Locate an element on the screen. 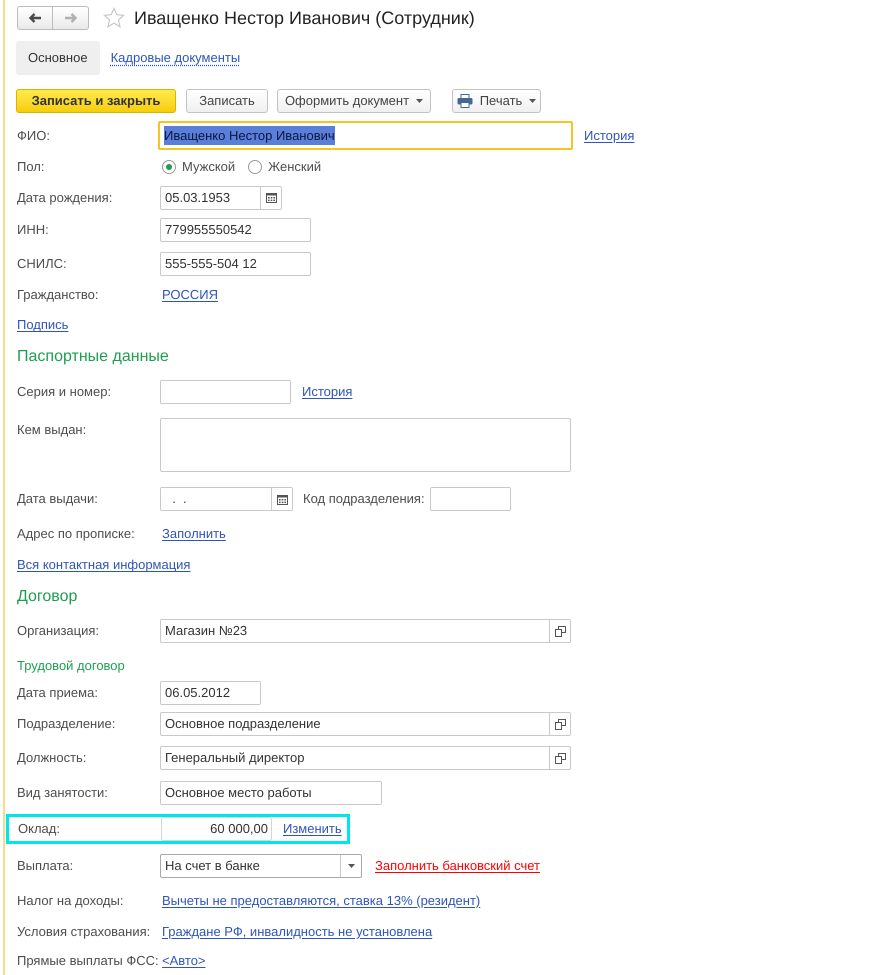 This screenshot has height=975, width=883. date-field: . . is located at coordinates (226, 499).